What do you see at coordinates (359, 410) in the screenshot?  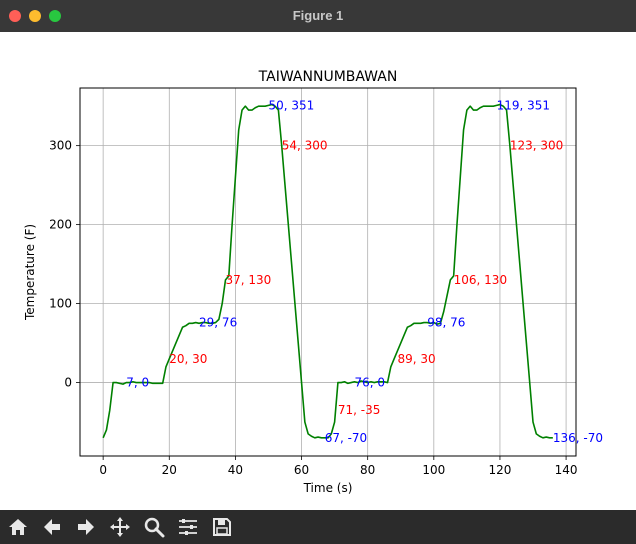 I see `data-point-annotation: 71, -35` at bounding box center [359, 410].